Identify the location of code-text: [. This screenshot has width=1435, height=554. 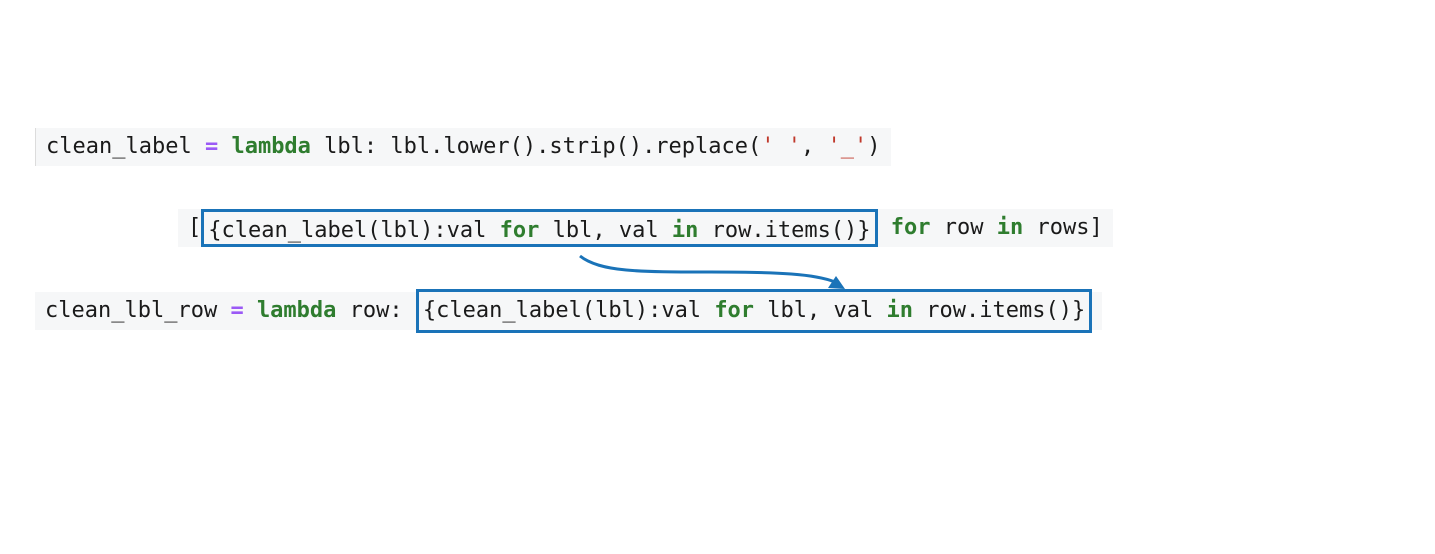
(195, 227).